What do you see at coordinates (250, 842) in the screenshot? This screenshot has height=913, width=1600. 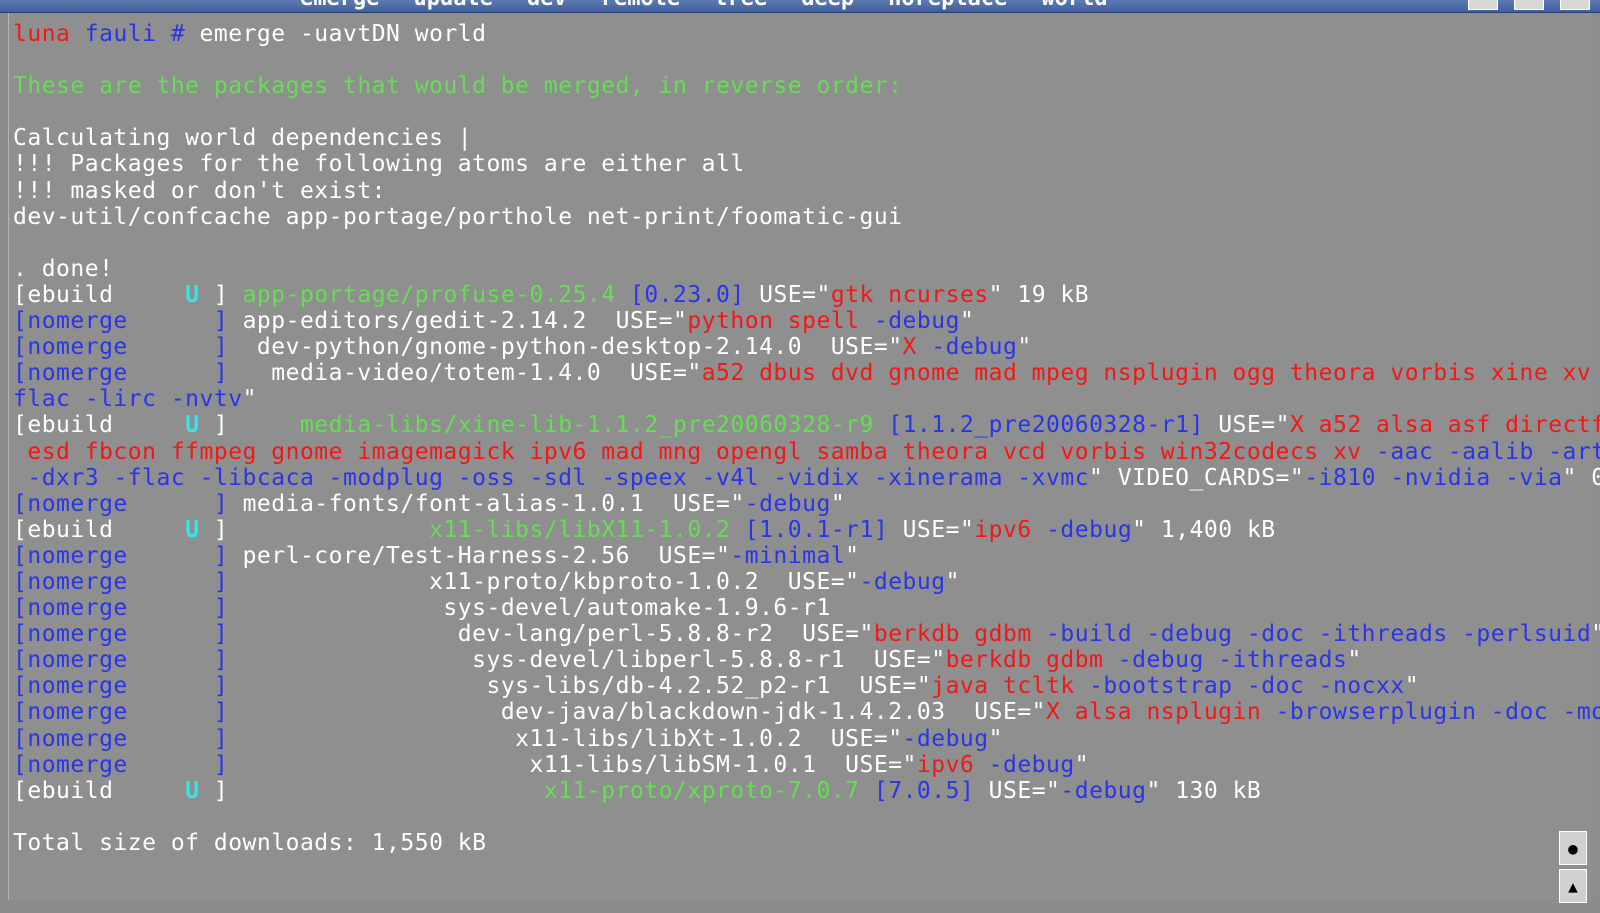 I see `terminal-text: Total size of downloads: 1,550 kB` at bounding box center [250, 842].